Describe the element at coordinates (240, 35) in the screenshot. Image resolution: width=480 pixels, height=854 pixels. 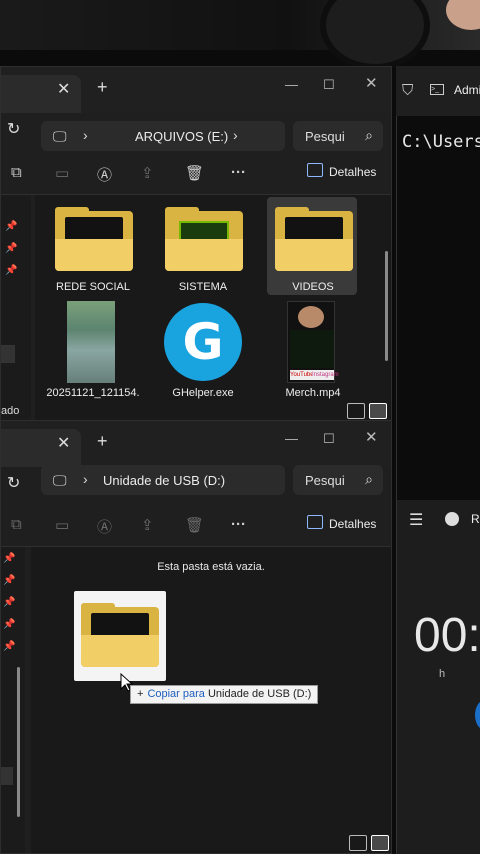
I see `background-photo` at that location.